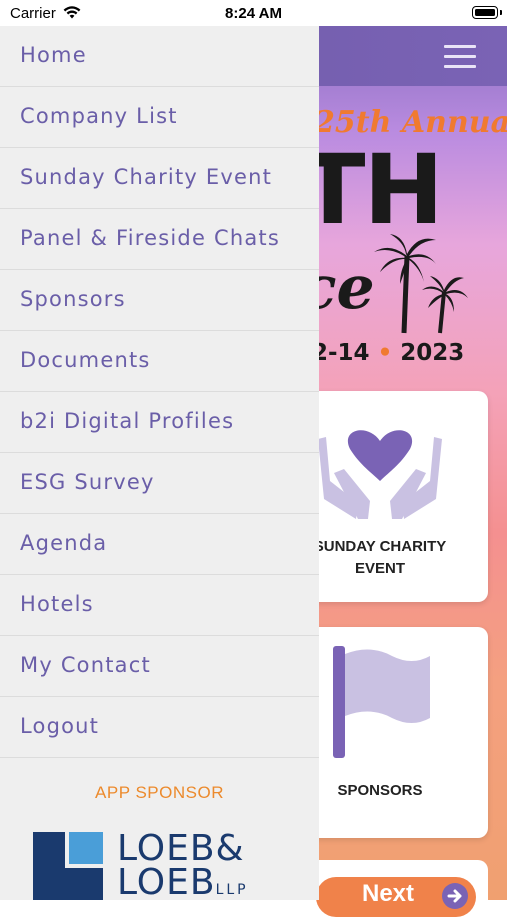 The width and height of the screenshot is (507, 920). I want to click on drawer-item-panel-fireside-chats: Panel & Fireside Chats, so click(159, 239).